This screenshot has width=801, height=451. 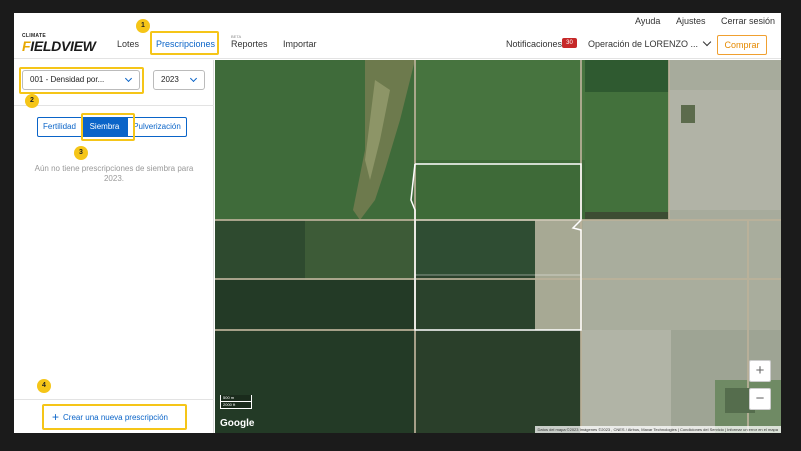 I want to click on tab-pulverizacion: Pulverización, so click(x=157, y=127).